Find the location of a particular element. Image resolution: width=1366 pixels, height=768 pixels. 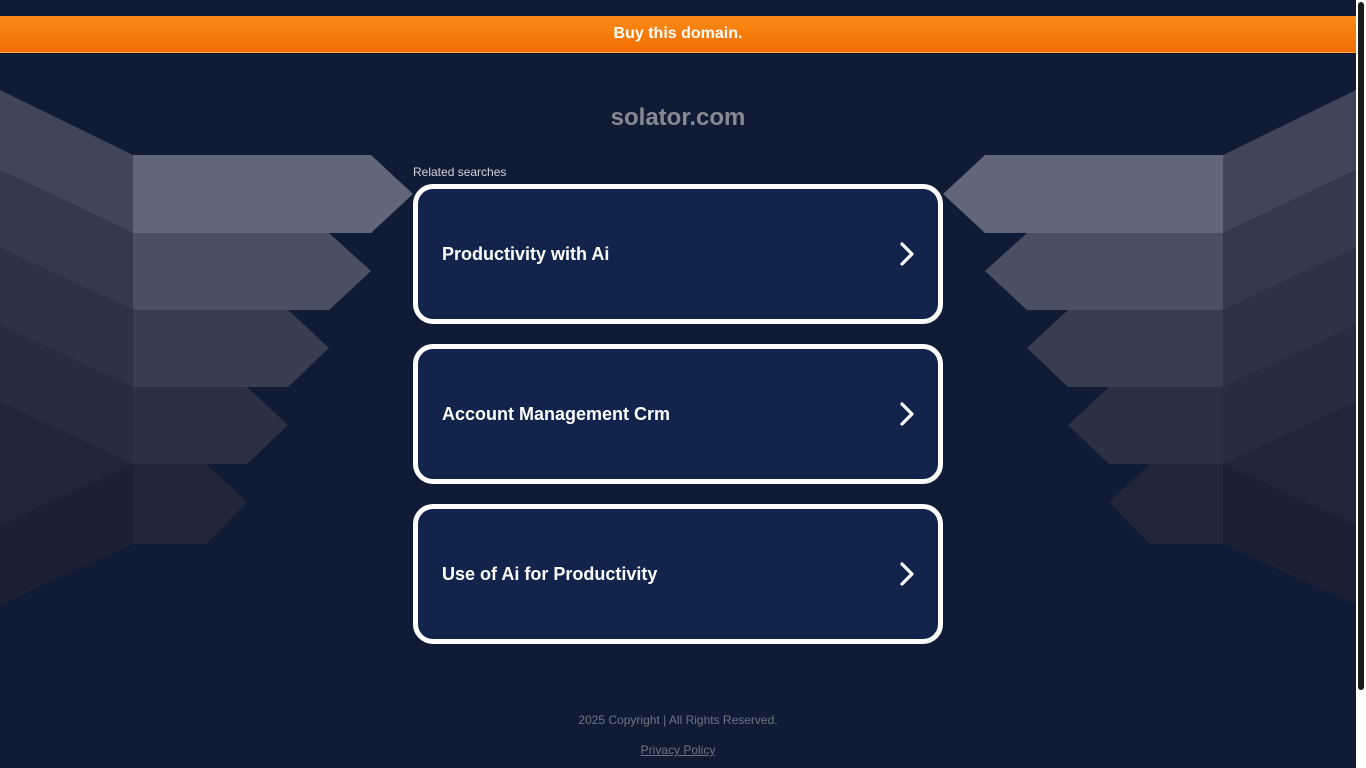

domain-title: solator.com is located at coordinates (678, 117).